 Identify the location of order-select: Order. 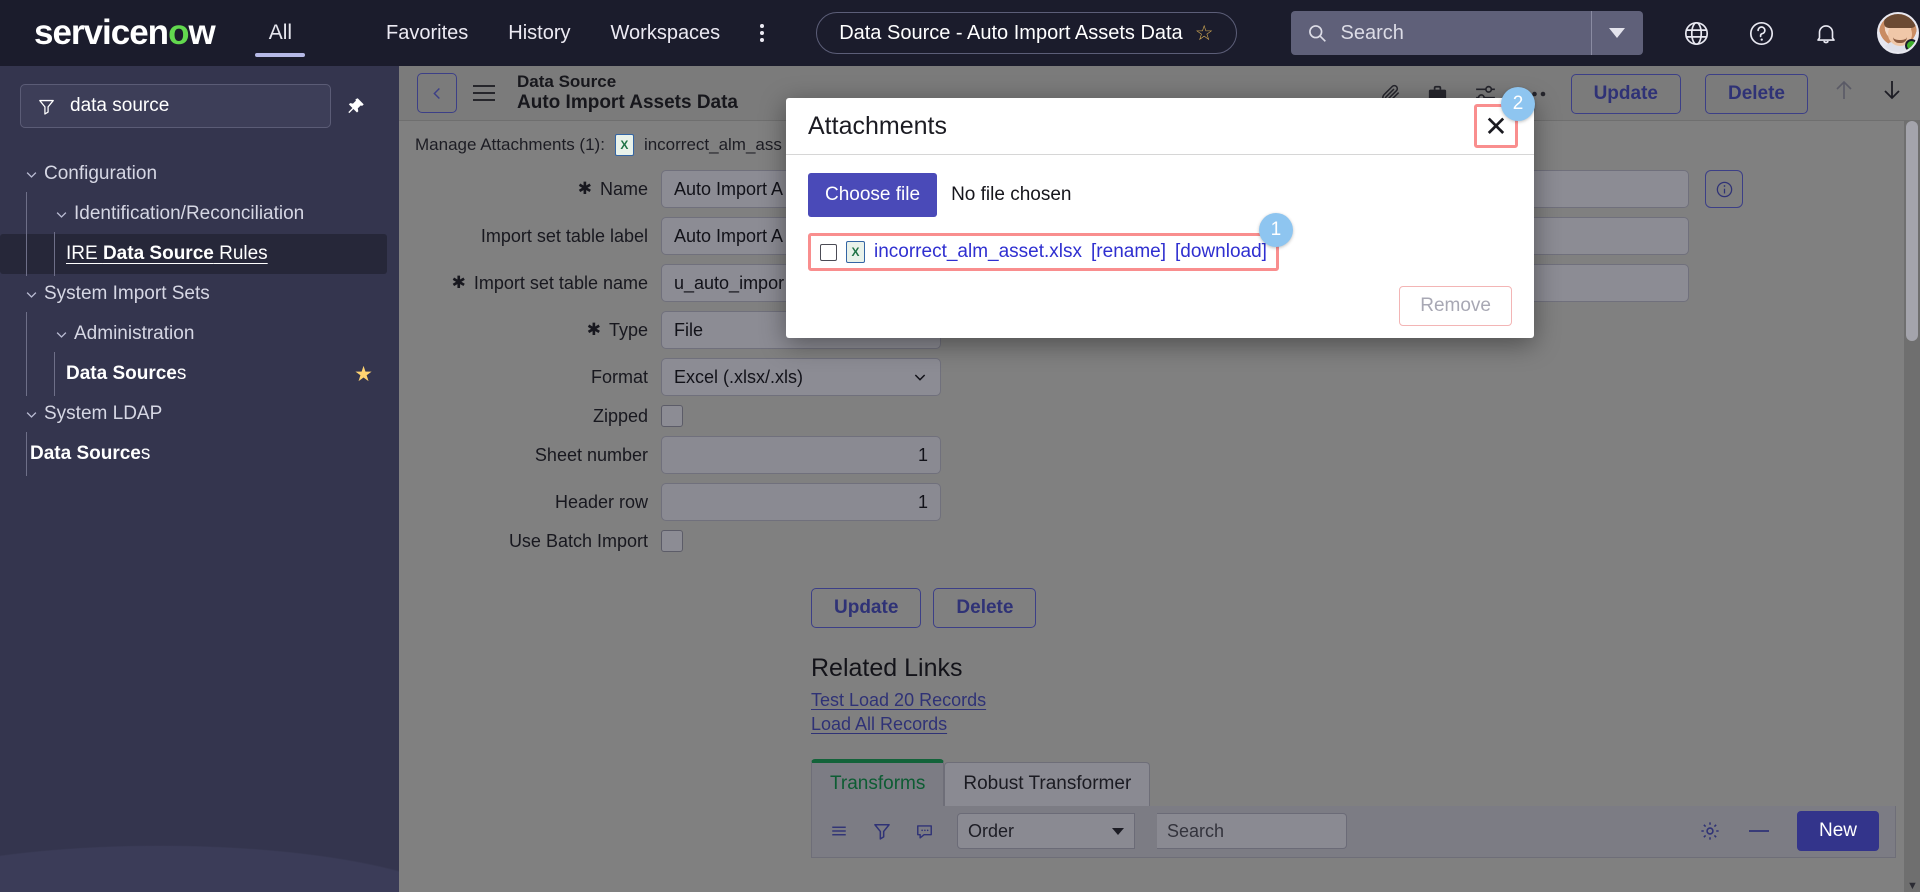
(1046, 831).